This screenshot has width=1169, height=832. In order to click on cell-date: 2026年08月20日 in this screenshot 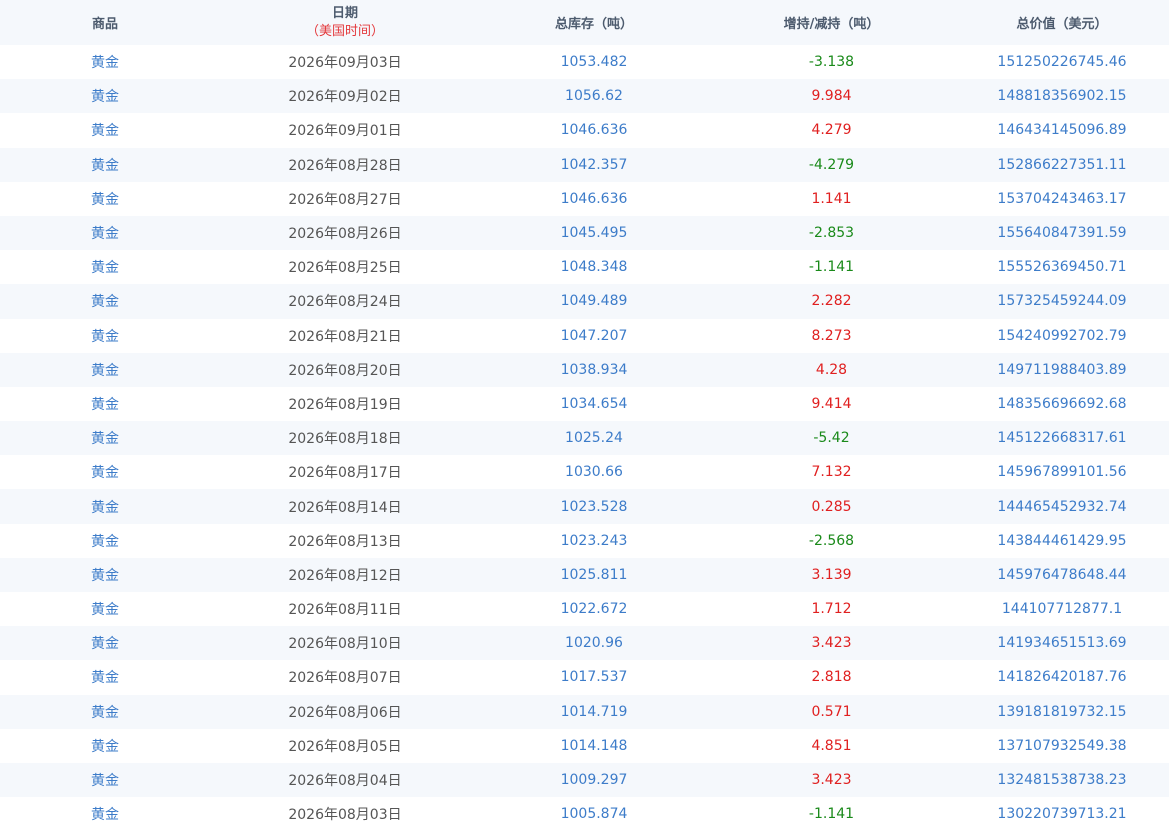, I will do `click(345, 370)`.